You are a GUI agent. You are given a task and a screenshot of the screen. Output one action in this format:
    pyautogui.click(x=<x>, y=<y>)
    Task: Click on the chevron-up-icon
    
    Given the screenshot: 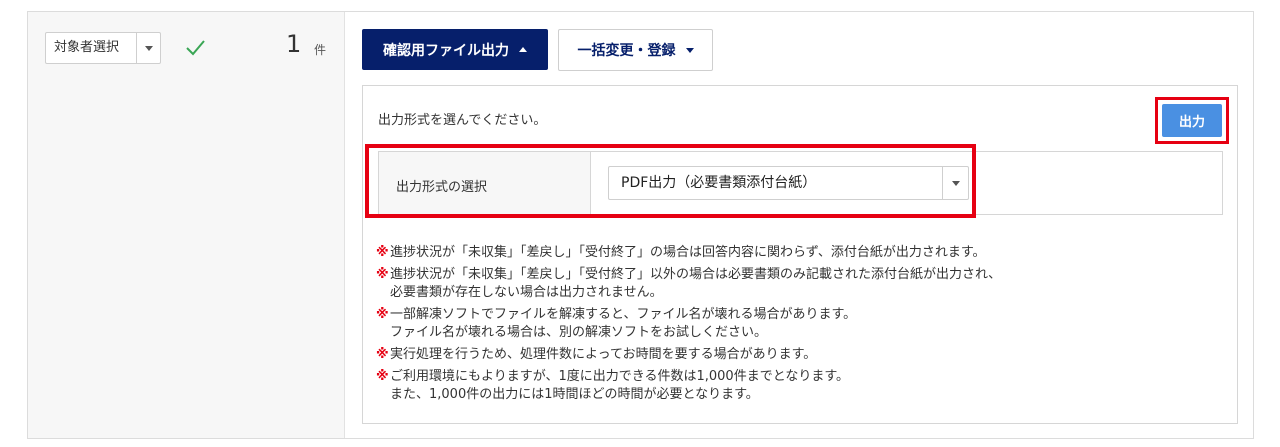 What is the action you would take?
    pyautogui.click(x=523, y=49)
    